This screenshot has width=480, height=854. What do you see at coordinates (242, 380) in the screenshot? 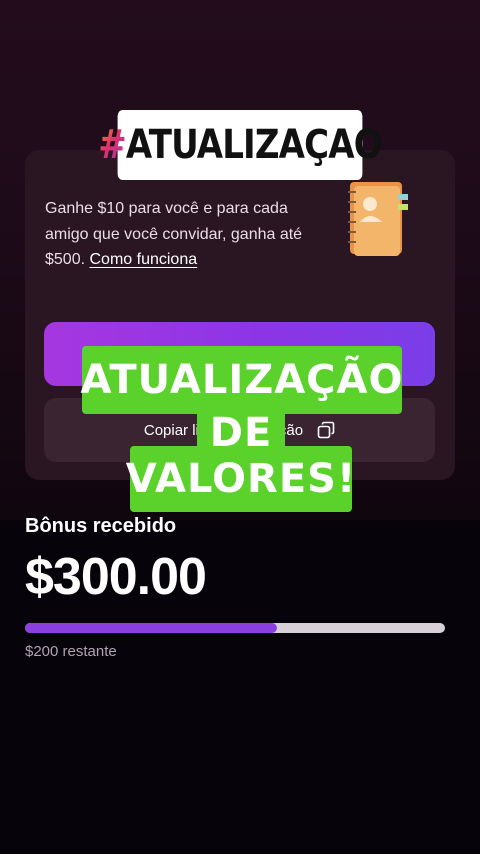
I see `overlay-caption-line-1: ATUALIZAÇÃO` at bounding box center [242, 380].